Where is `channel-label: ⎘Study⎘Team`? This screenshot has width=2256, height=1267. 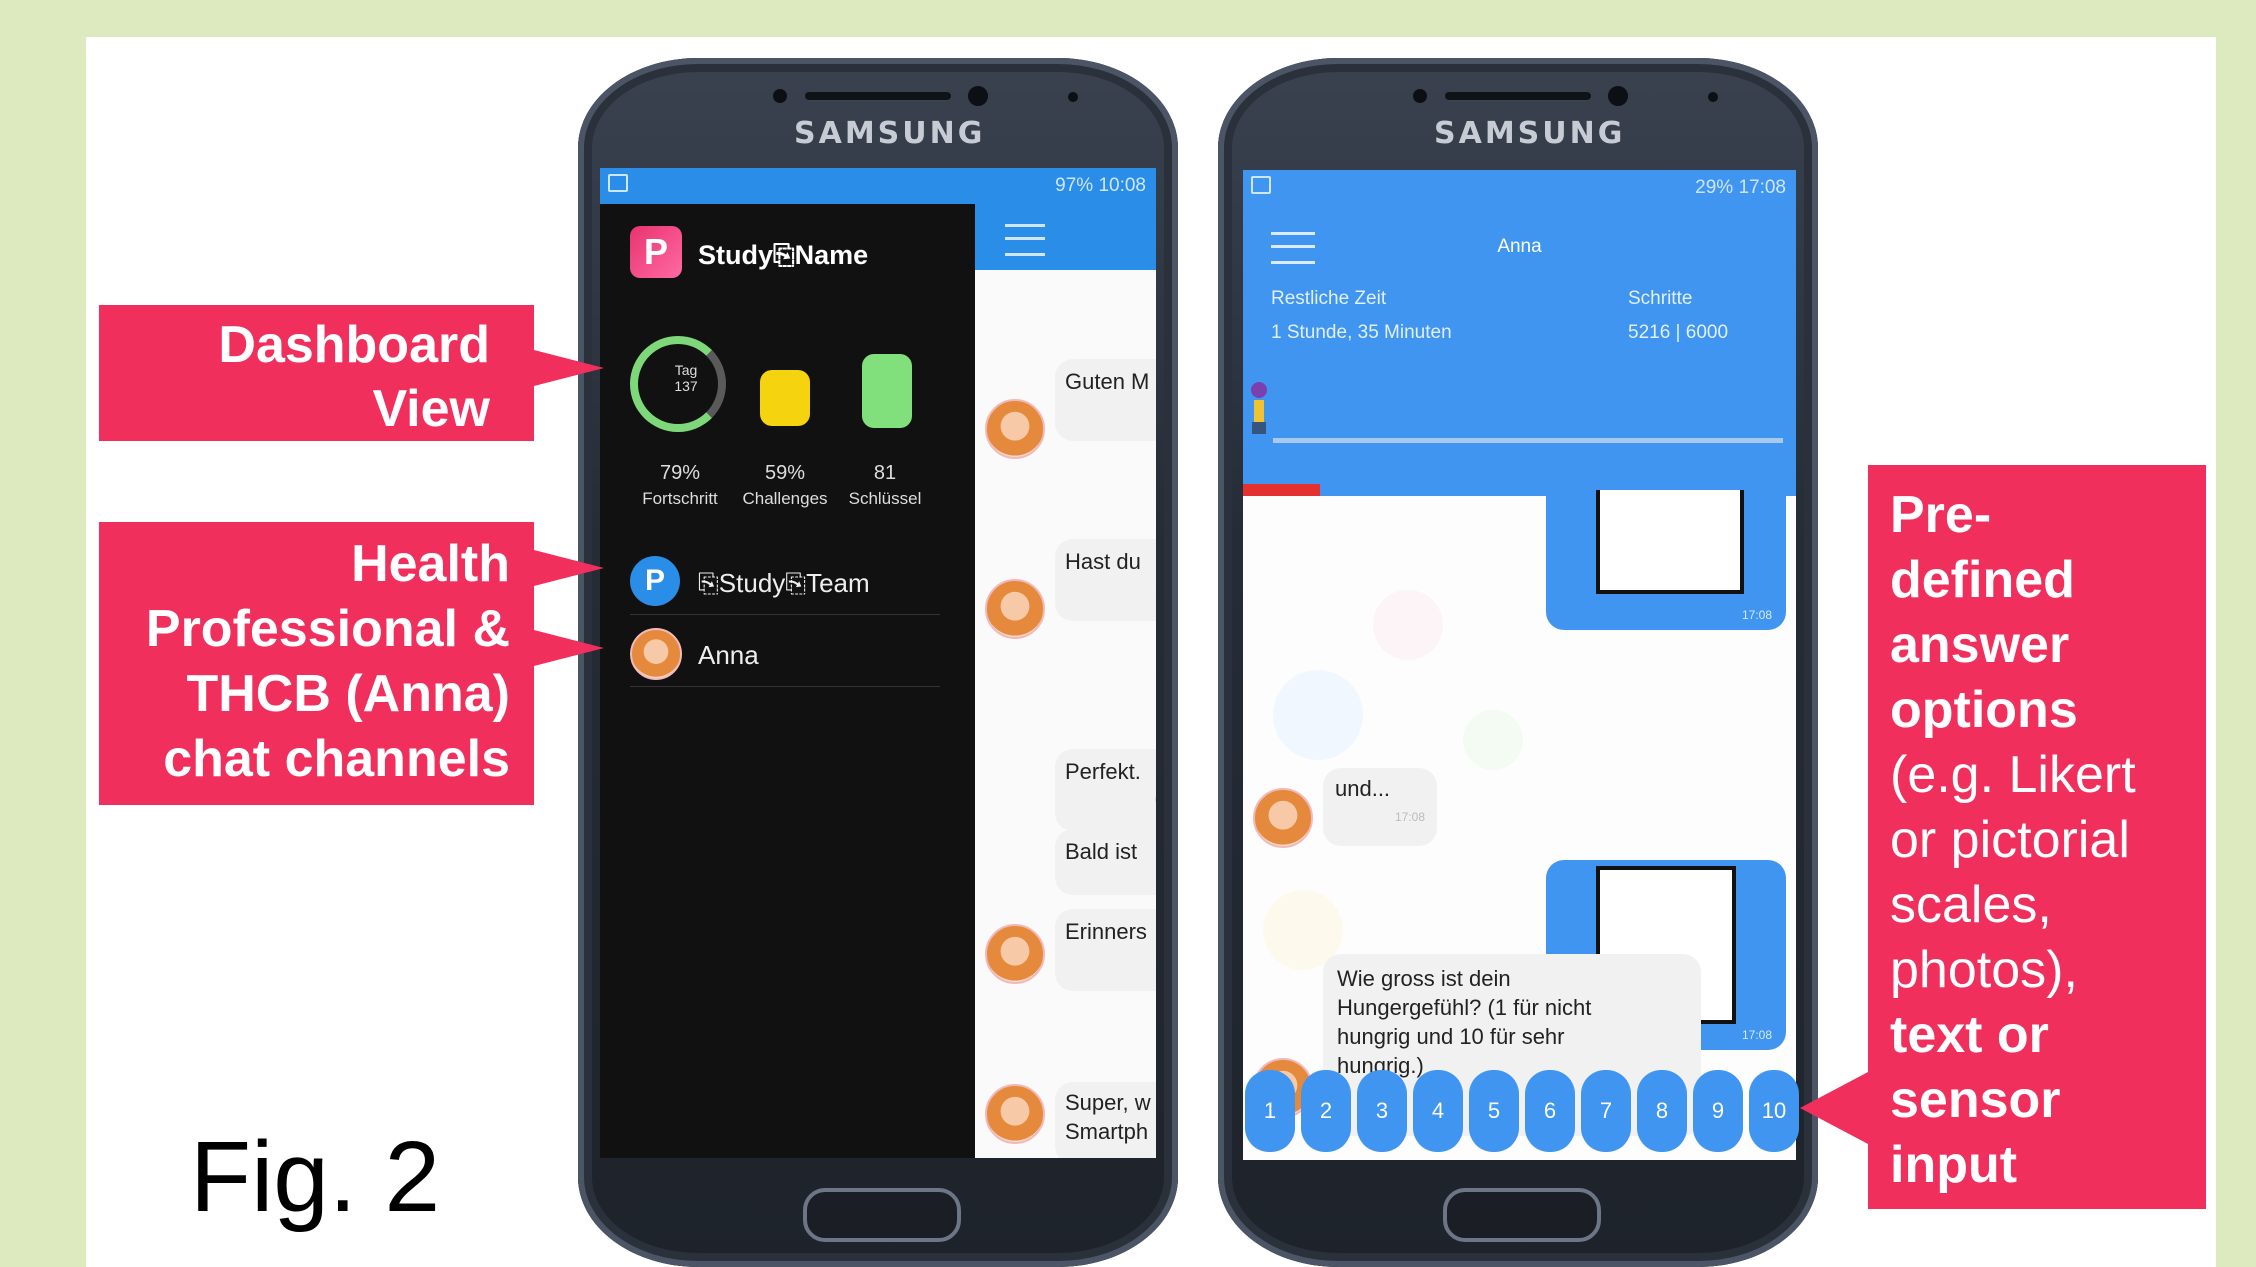 channel-label: ⎘Study⎘Team is located at coordinates (784, 583).